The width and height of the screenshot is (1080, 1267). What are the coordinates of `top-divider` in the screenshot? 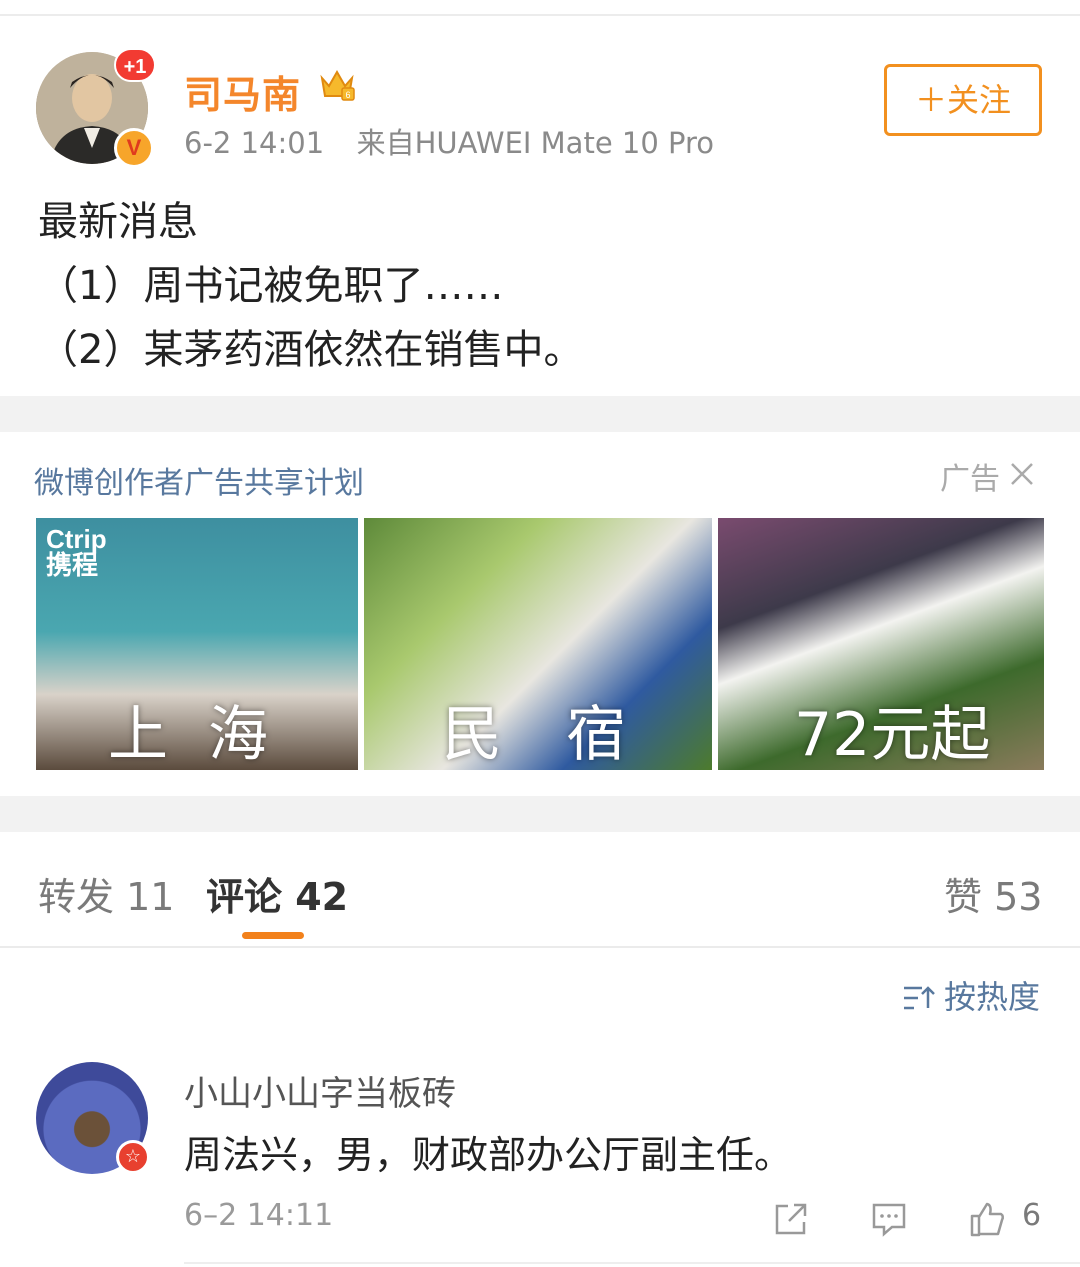 It's located at (540, 15).